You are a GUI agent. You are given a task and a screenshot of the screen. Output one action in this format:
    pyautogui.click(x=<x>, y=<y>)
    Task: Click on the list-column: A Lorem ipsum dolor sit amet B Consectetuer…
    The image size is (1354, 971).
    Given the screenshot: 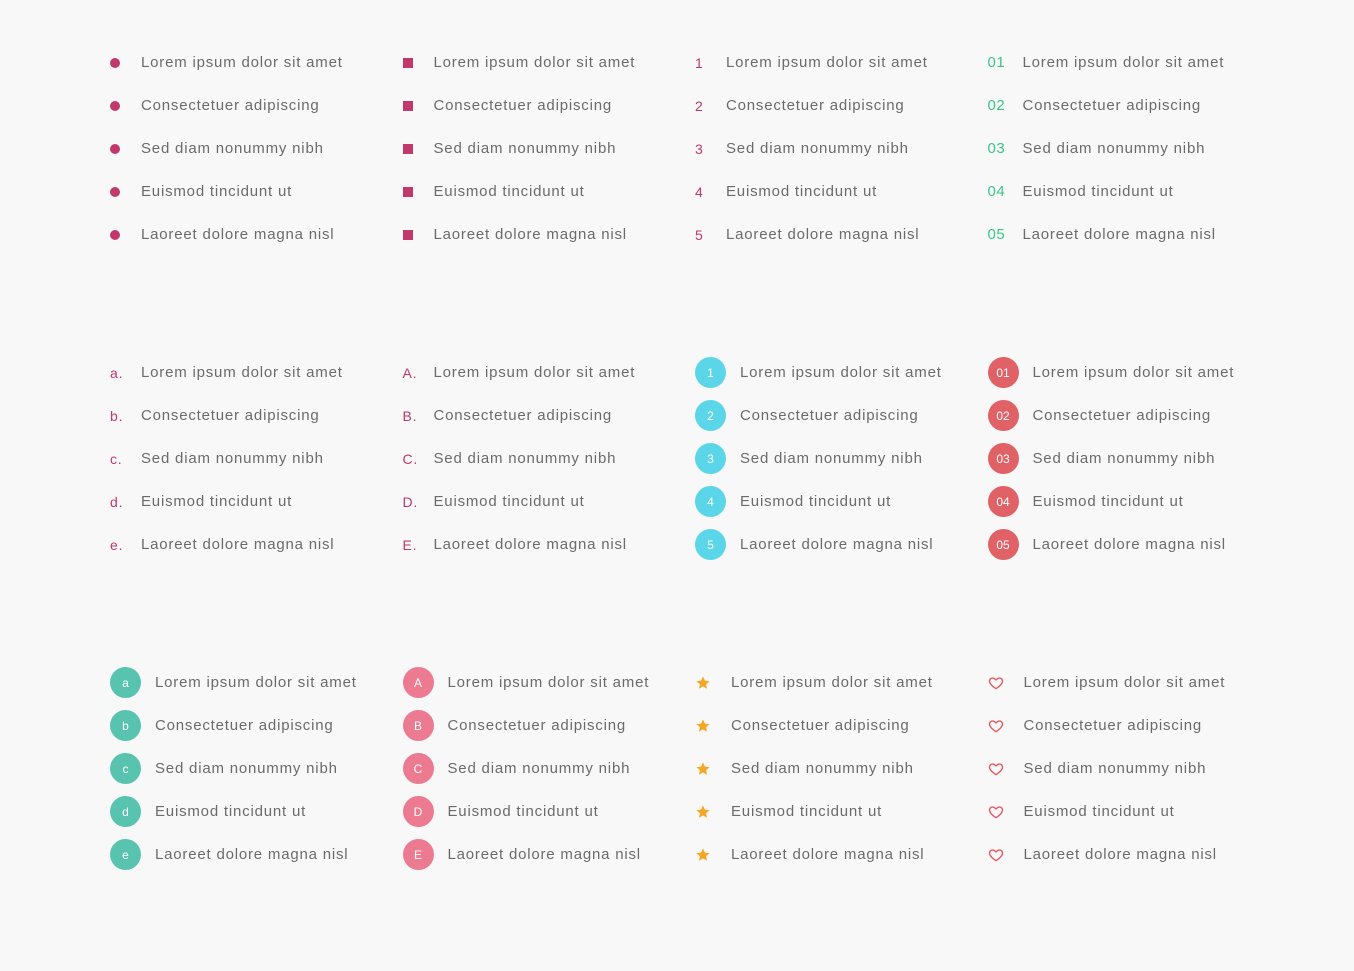 What is the action you would take?
    pyautogui.click(x=549, y=816)
    